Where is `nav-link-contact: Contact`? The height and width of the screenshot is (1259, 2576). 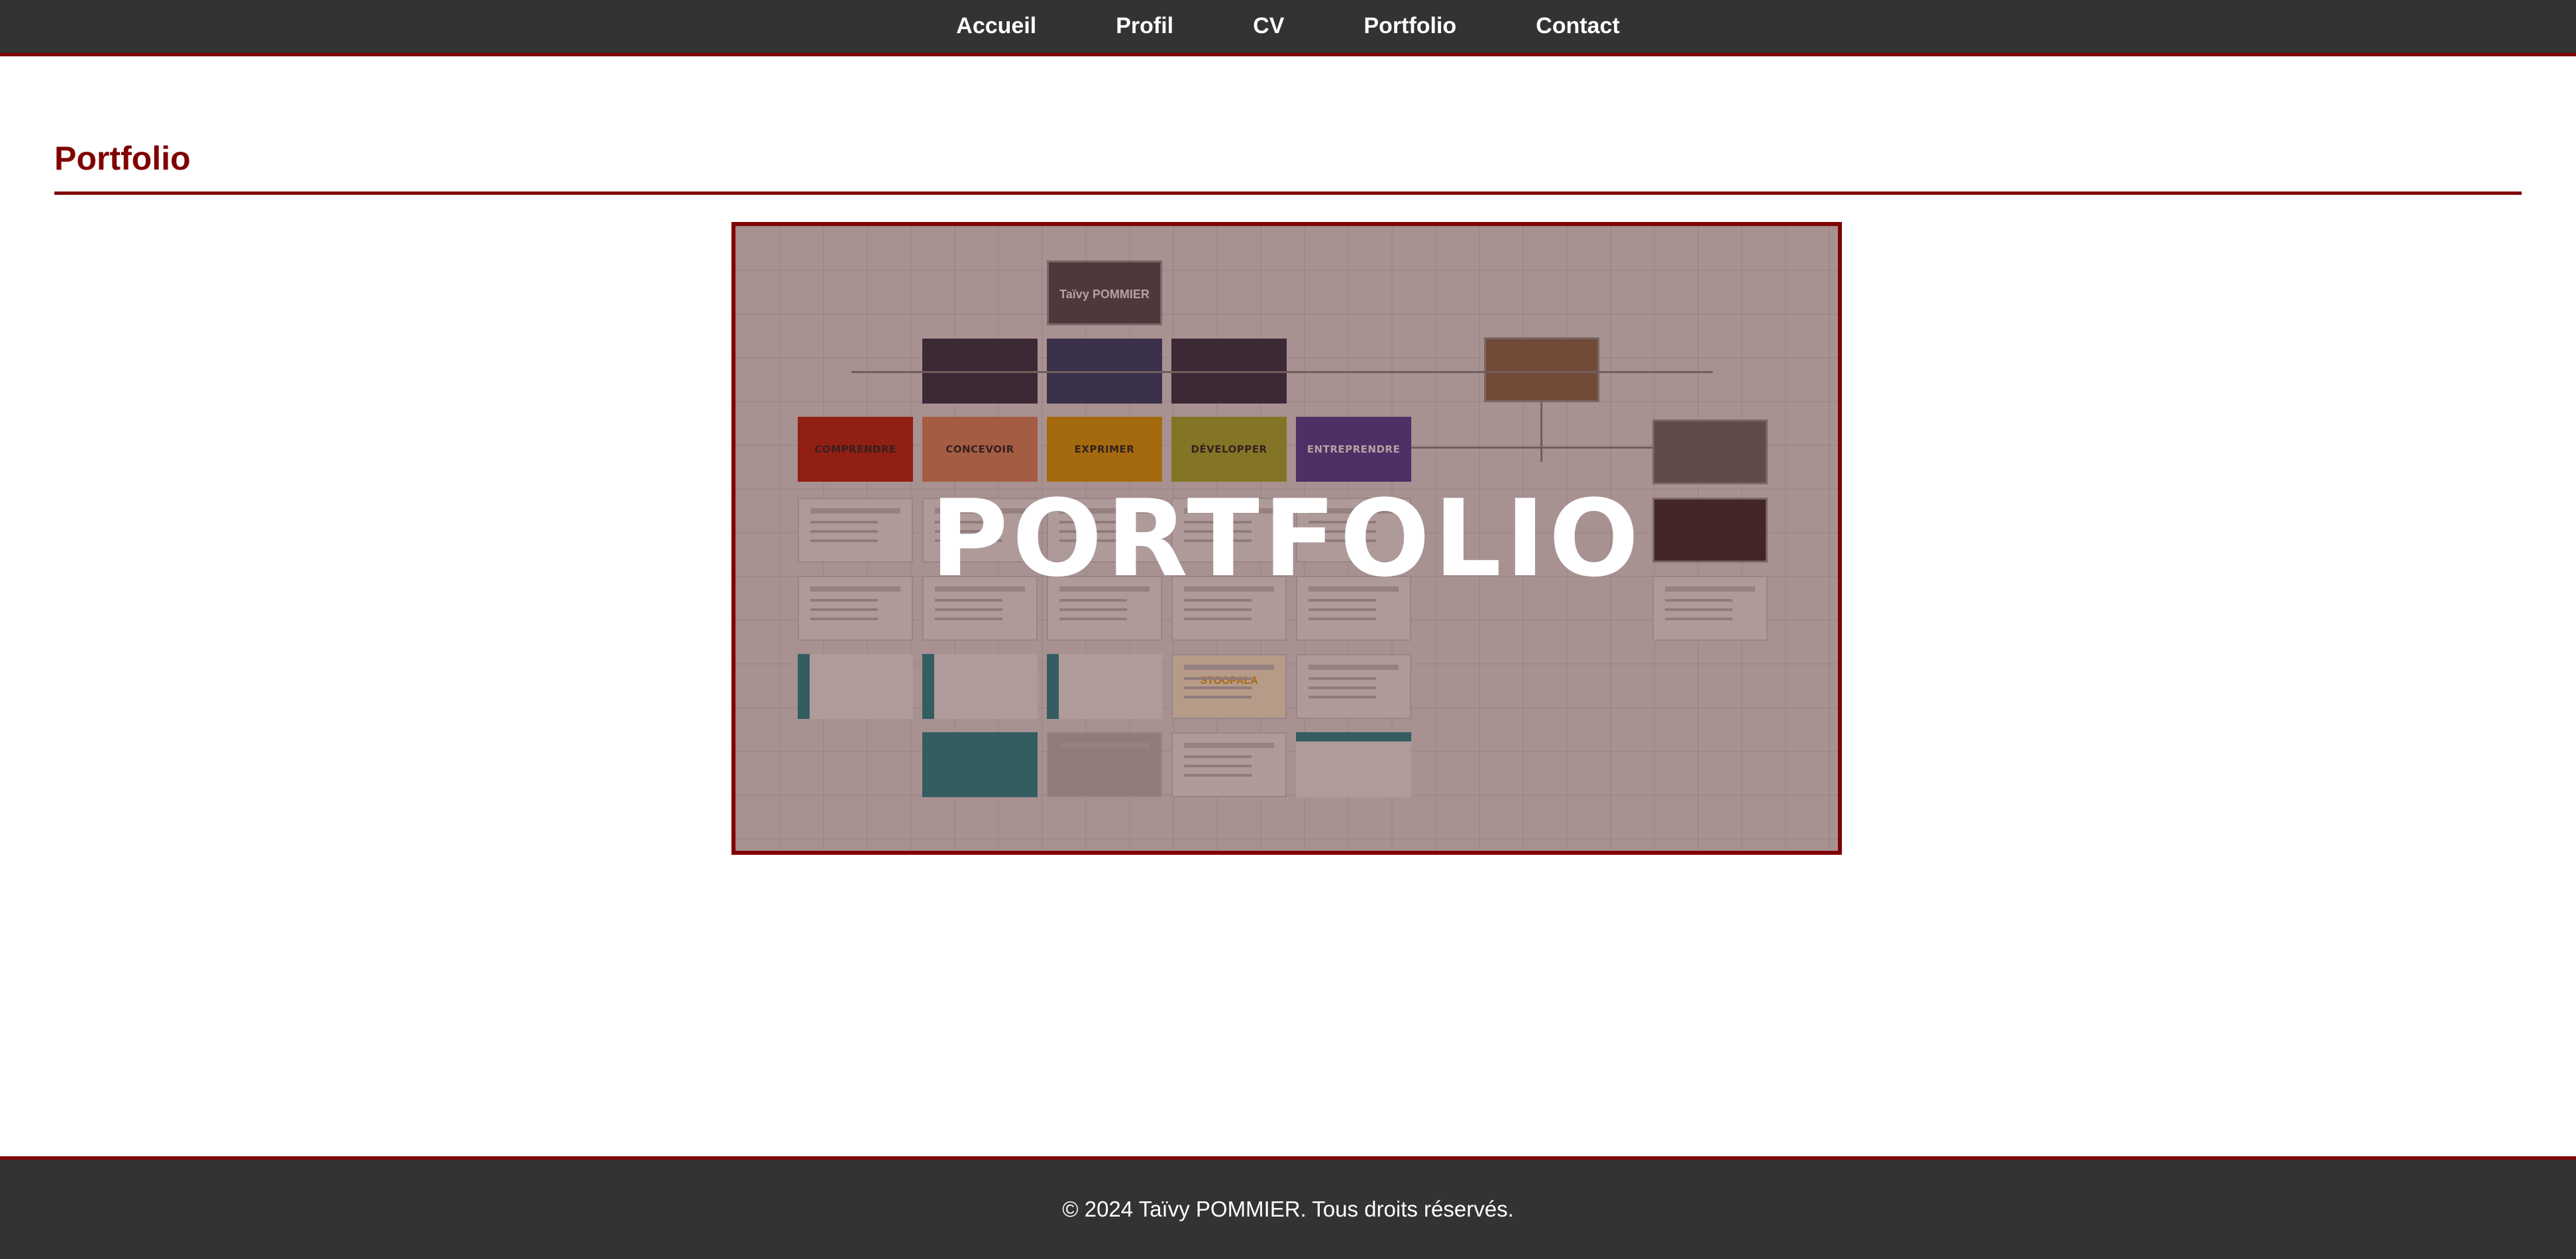
nav-link-contact: Contact is located at coordinates (1578, 26).